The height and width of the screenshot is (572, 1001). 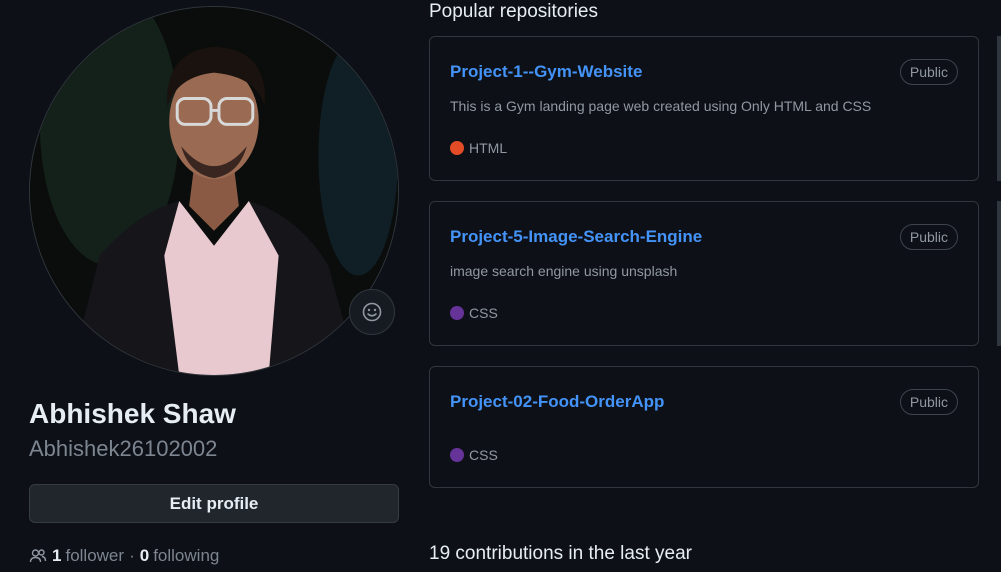 I want to click on followers-count: 1, so click(x=57, y=555).